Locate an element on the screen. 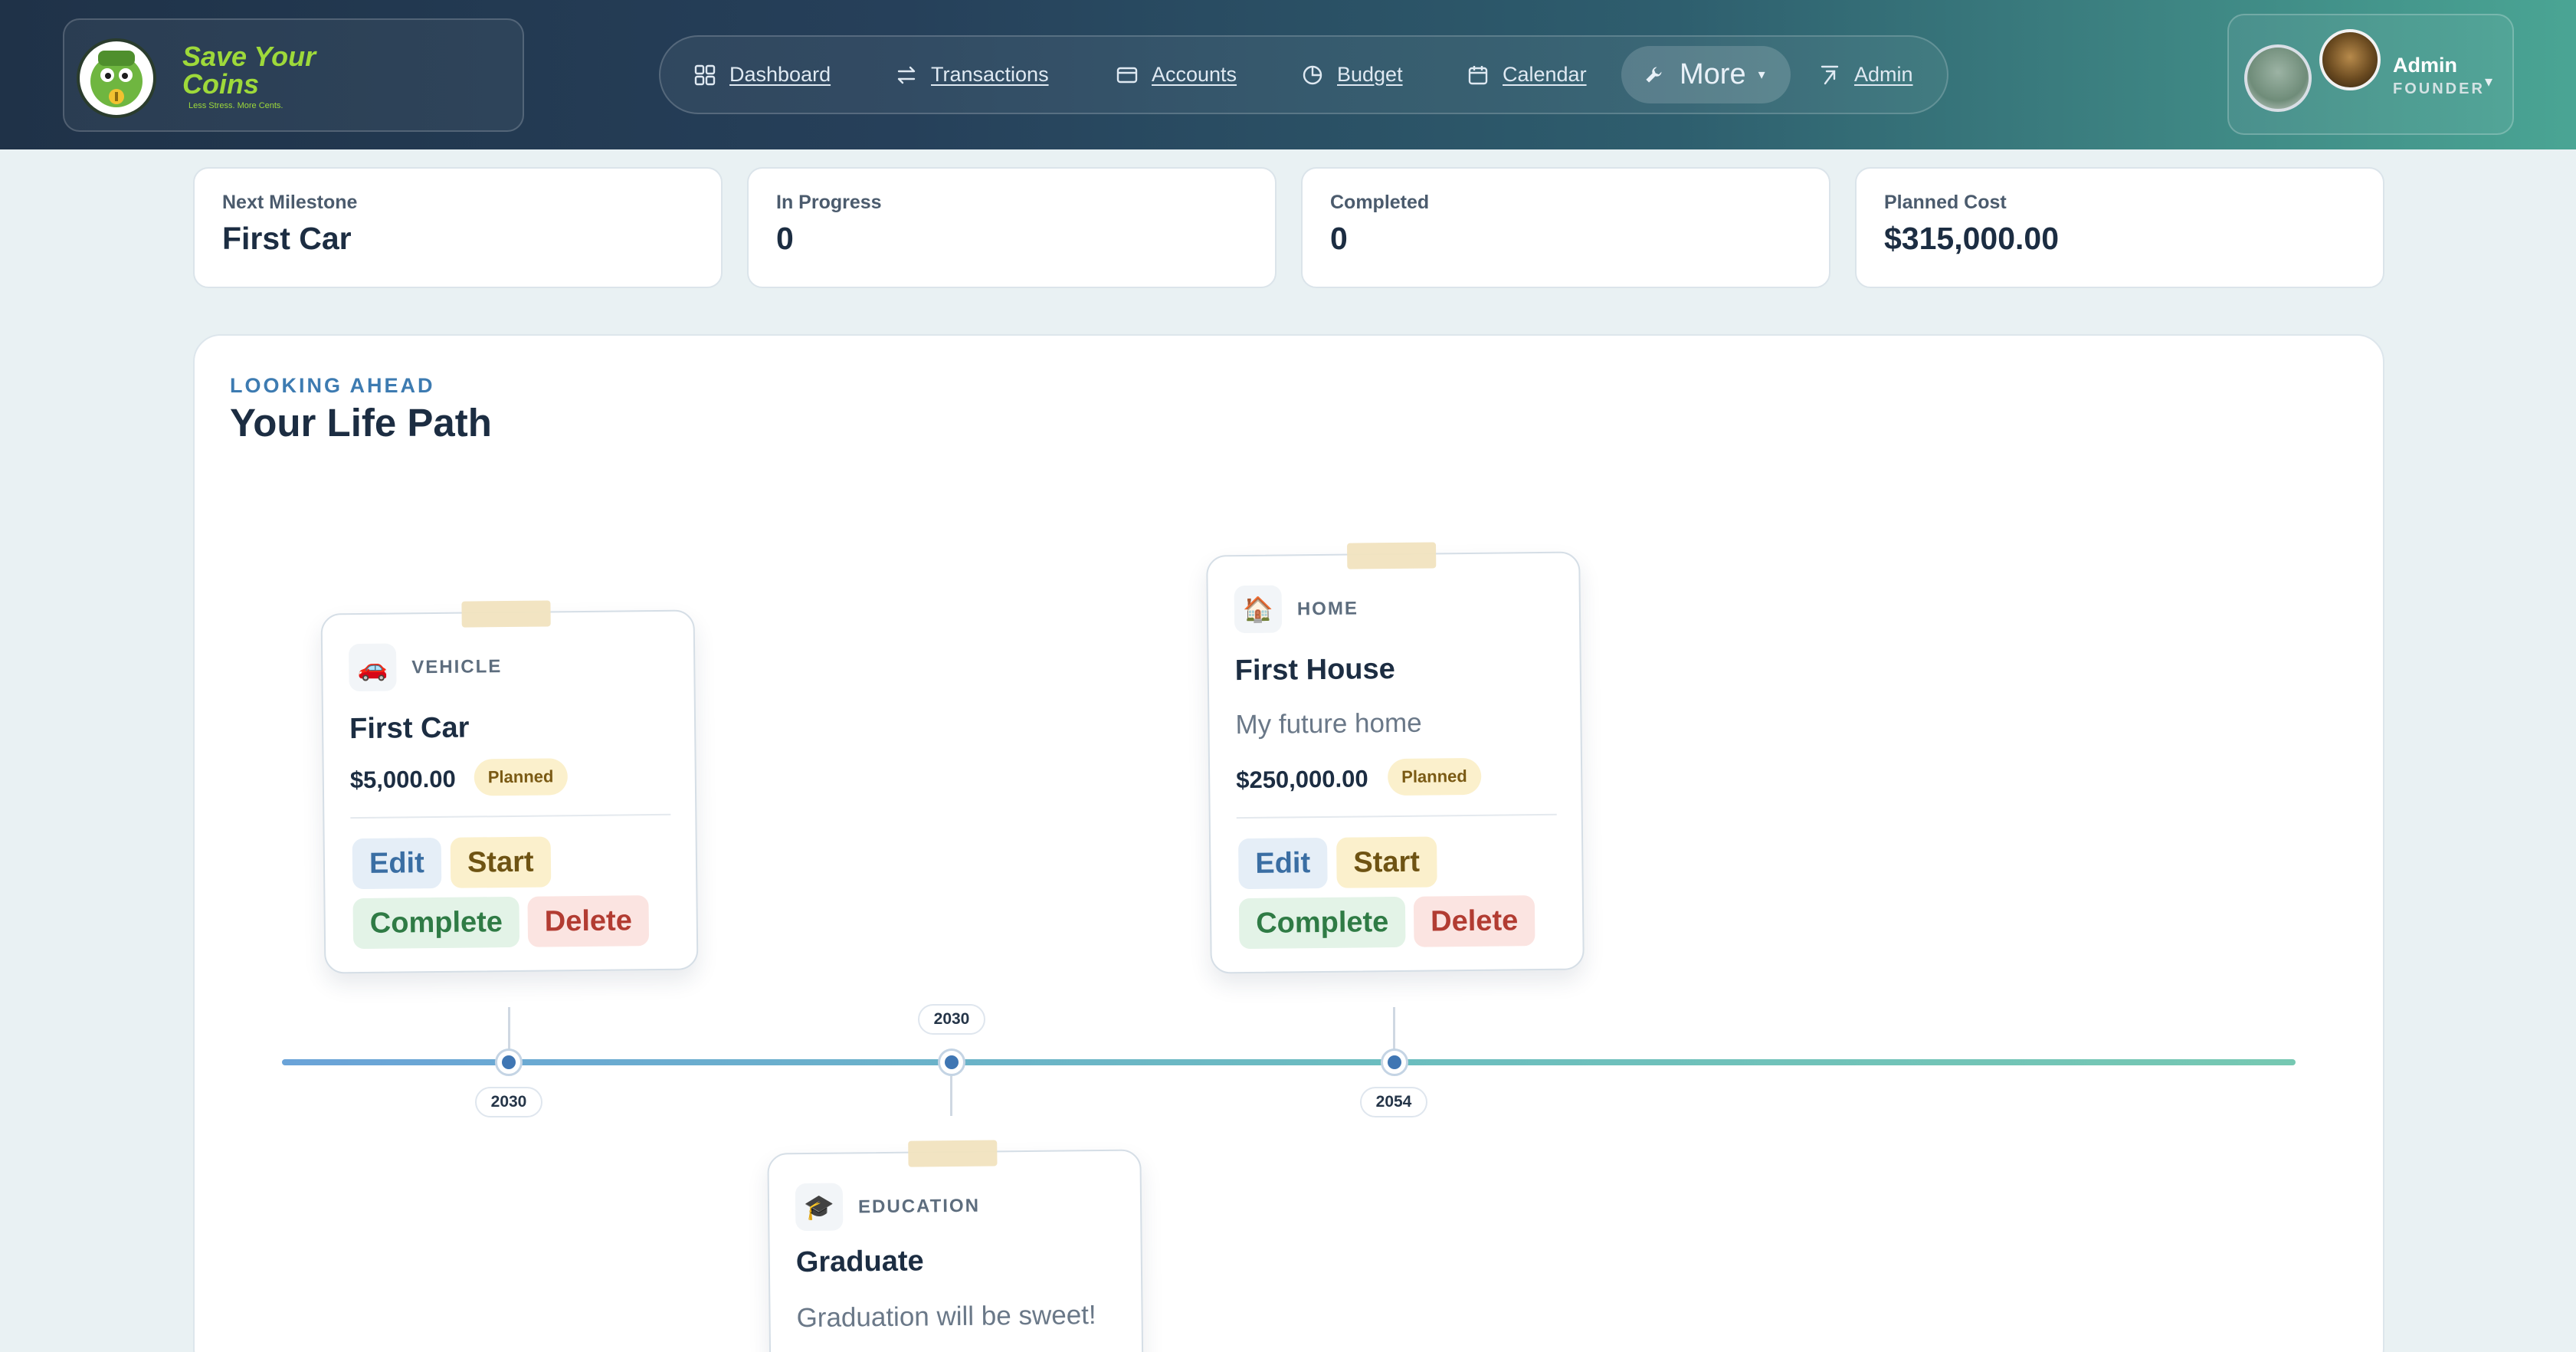  brand-name: Save Your Coins is located at coordinates (249, 70).